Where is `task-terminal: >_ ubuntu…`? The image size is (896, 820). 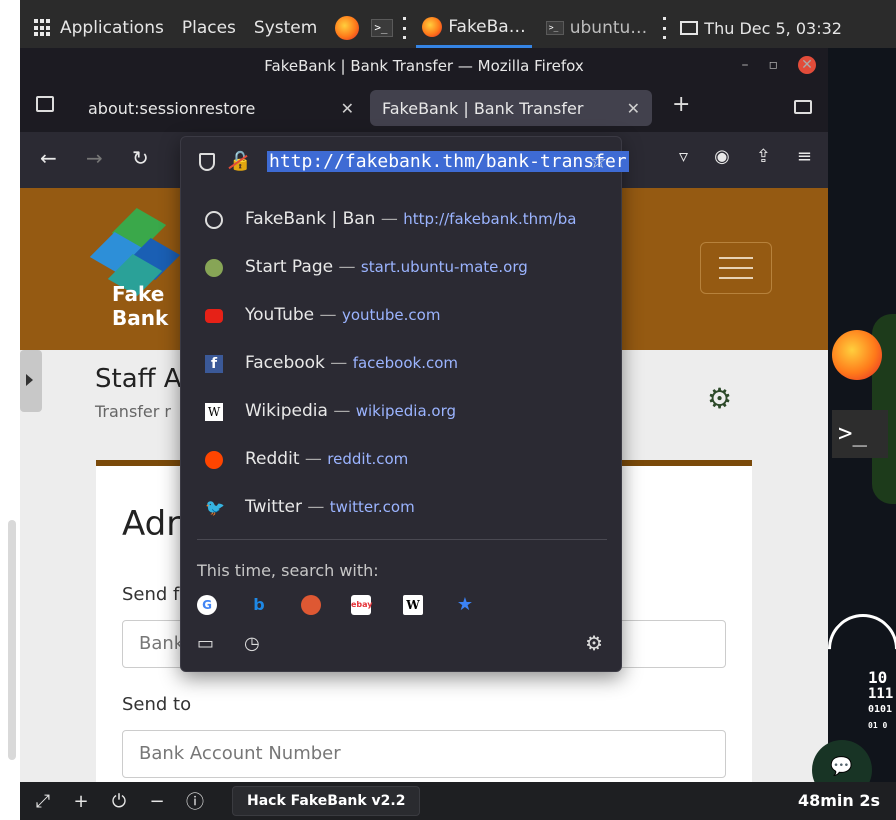 task-terminal: >_ ubuntu… is located at coordinates (597, 28).